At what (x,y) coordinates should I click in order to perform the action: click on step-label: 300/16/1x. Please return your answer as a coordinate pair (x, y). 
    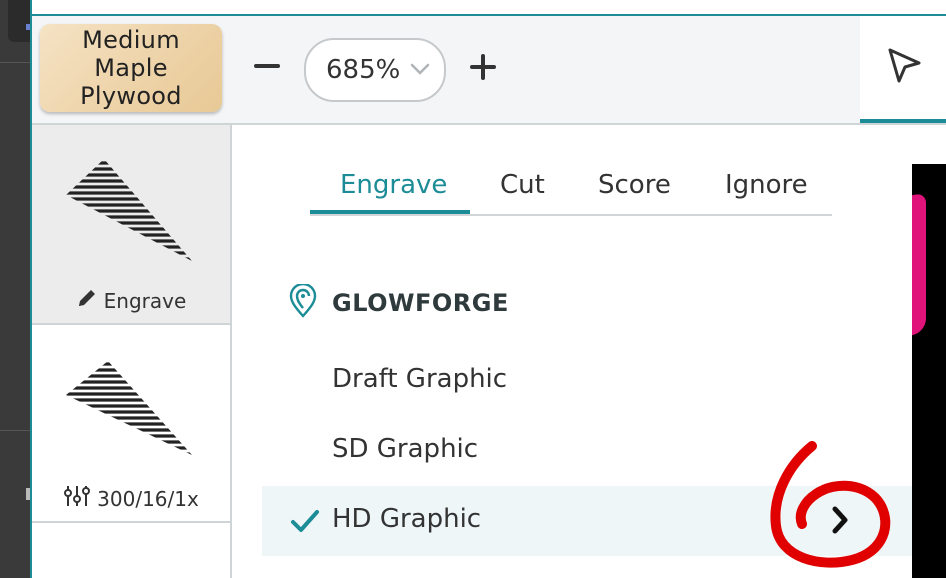
    Looking at the image, I should click on (131, 498).